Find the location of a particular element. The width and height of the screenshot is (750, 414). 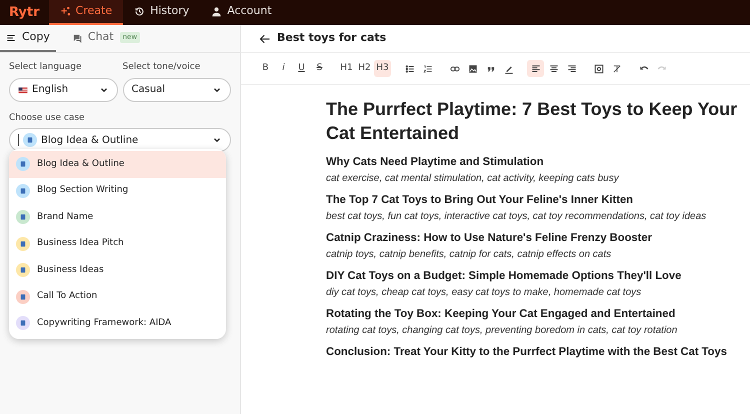

toolbar-button is located at coordinates (535, 68).